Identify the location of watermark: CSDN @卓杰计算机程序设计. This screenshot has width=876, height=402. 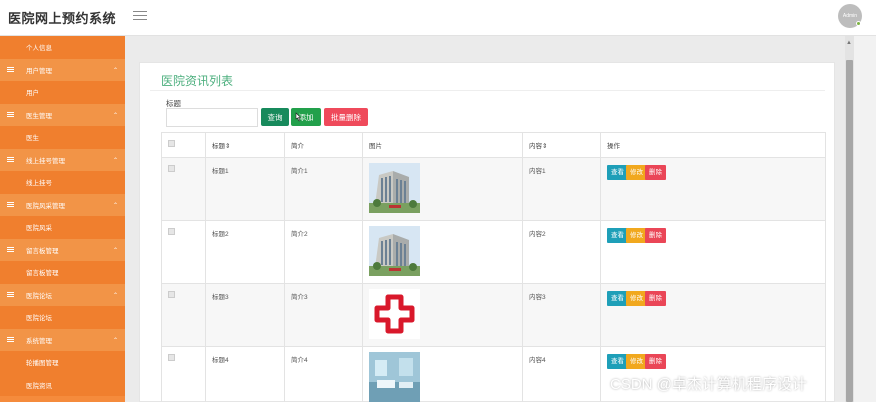
(708, 384).